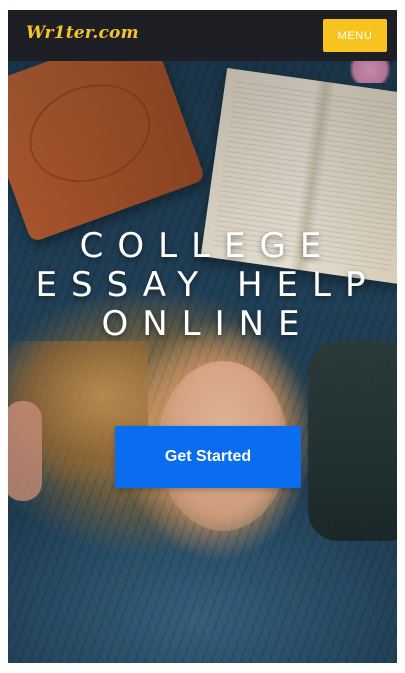 The width and height of the screenshot is (405, 673). What do you see at coordinates (207, 285) in the screenshot?
I see `hero-title-line-2: ESSAY HELP` at bounding box center [207, 285].